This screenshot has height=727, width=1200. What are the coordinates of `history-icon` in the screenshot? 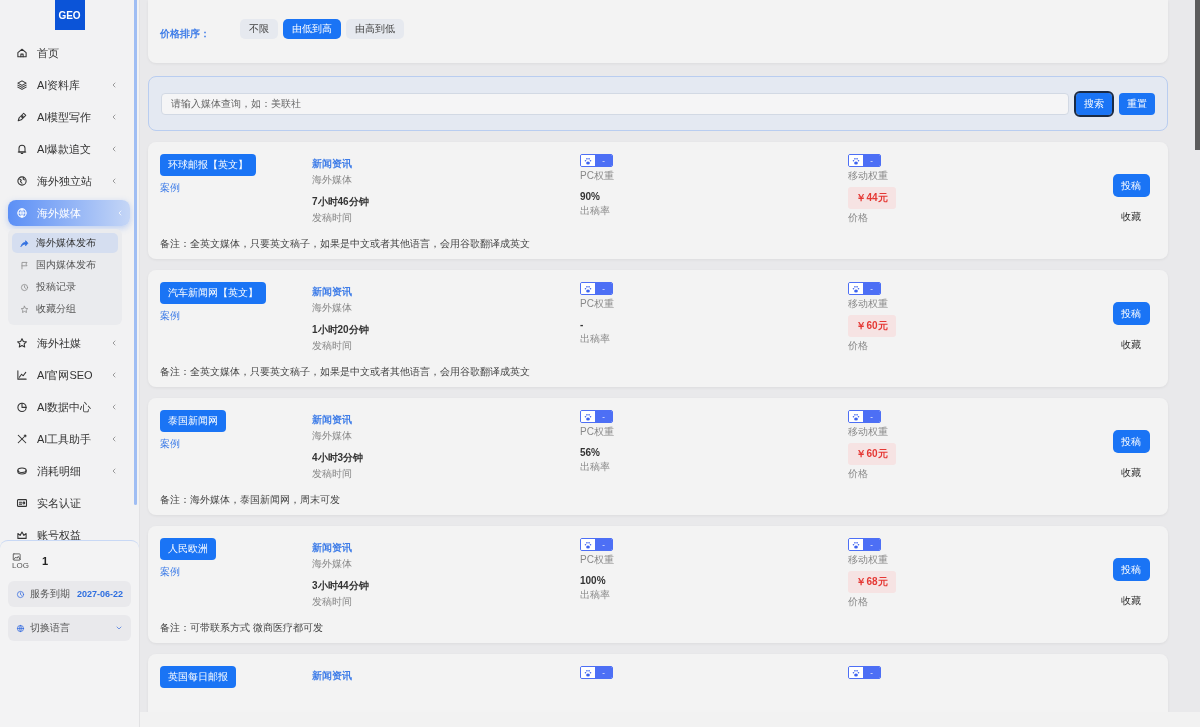 It's located at (24, 287).